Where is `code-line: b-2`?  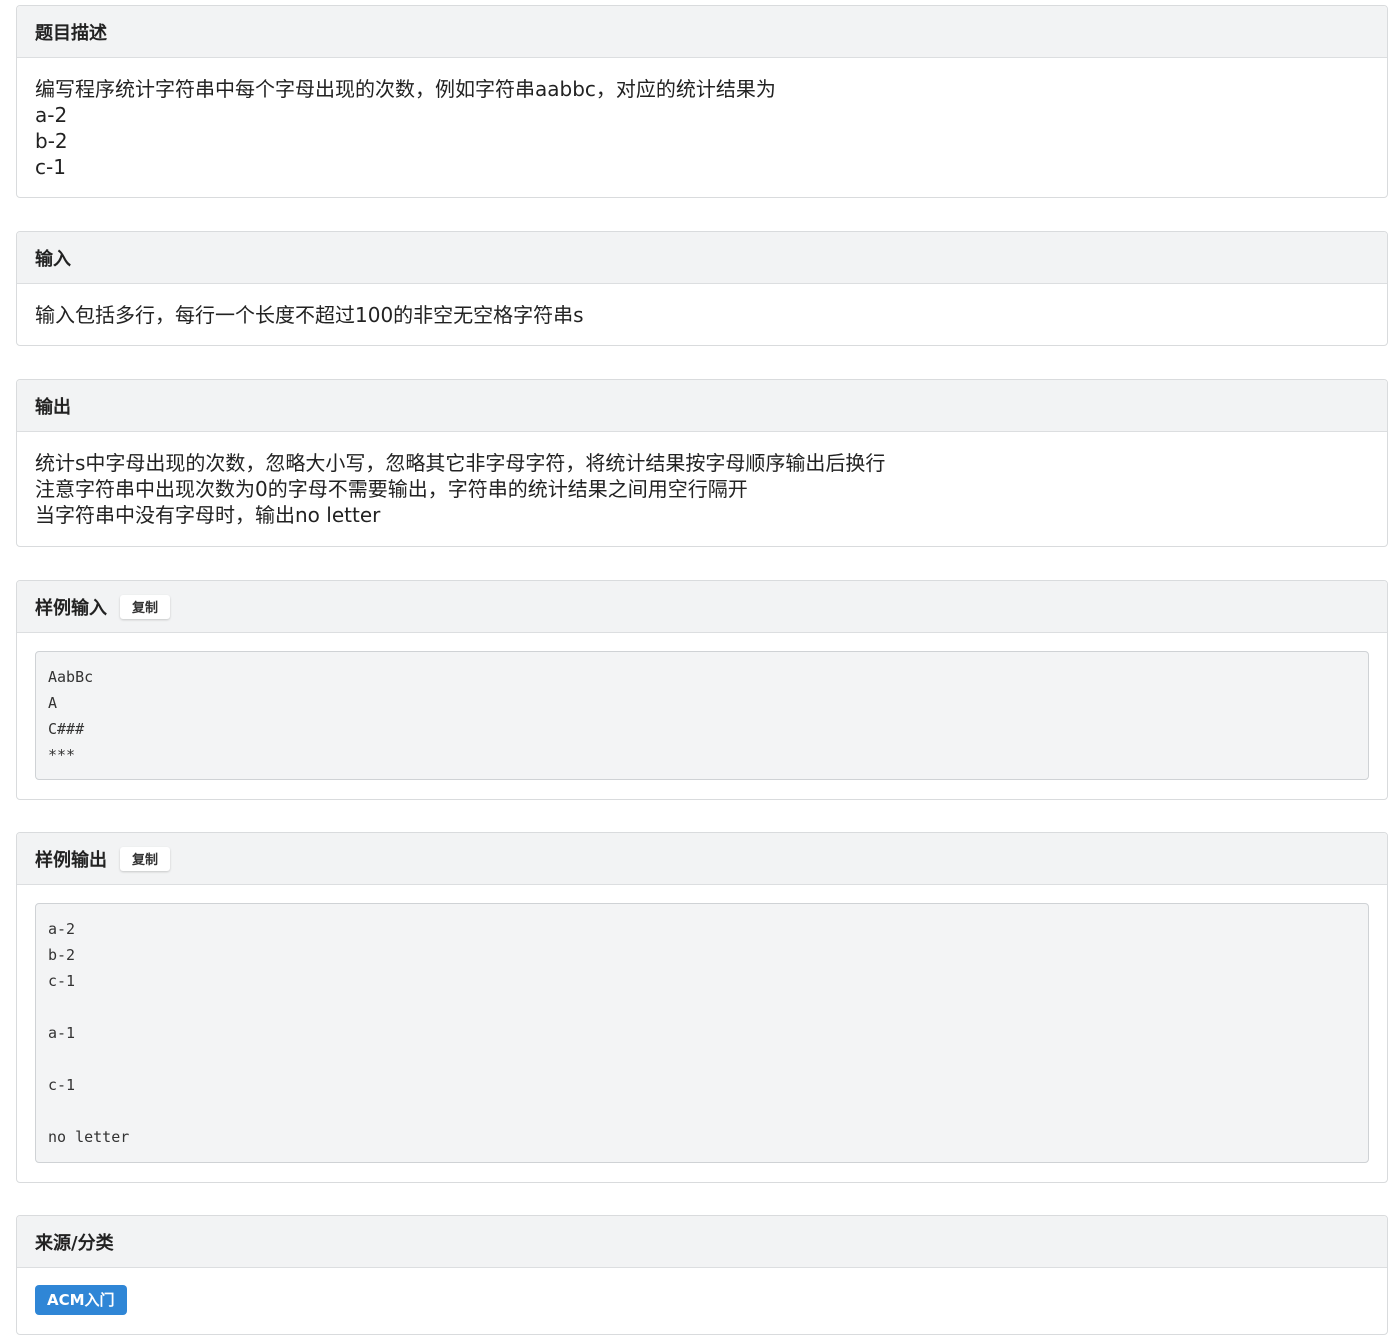 code-line: b-2 is located at coordinates (62, 955).